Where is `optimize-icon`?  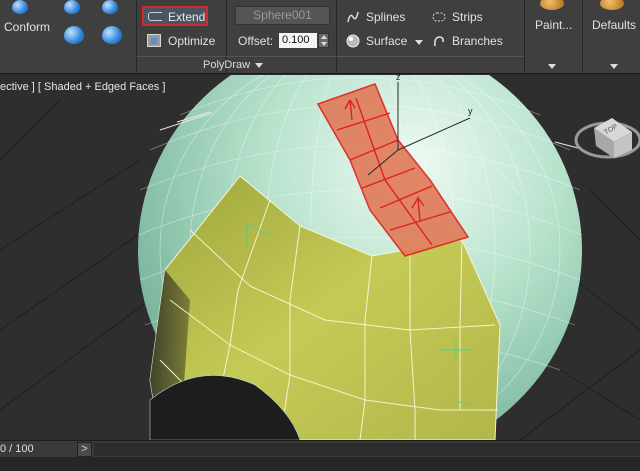
optimize-icon is located at coordinates (154, 40).